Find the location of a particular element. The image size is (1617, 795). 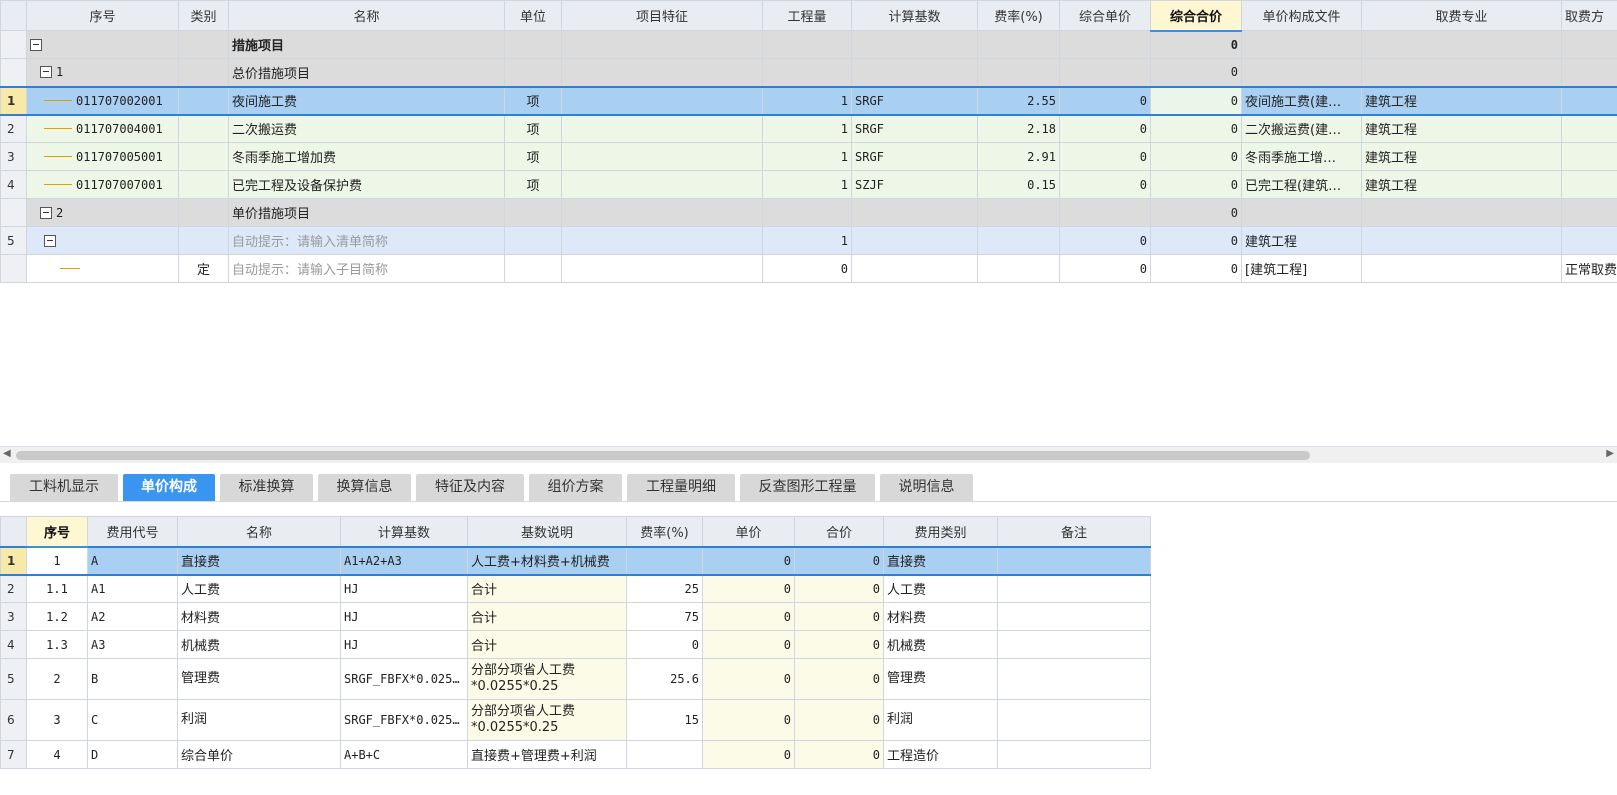

measure-row: 措施项目 0 is located at coordinates (808, 44).